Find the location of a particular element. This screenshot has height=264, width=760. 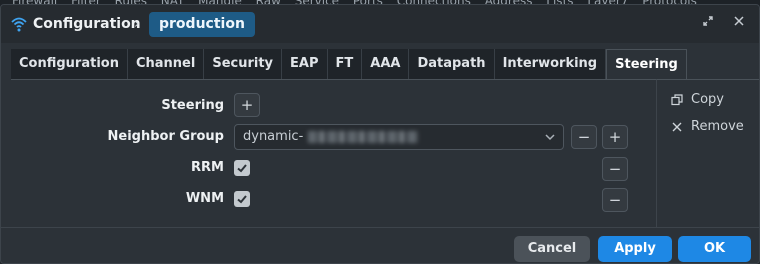

tab-aaa: AAA is located at coordinates (386, 64).